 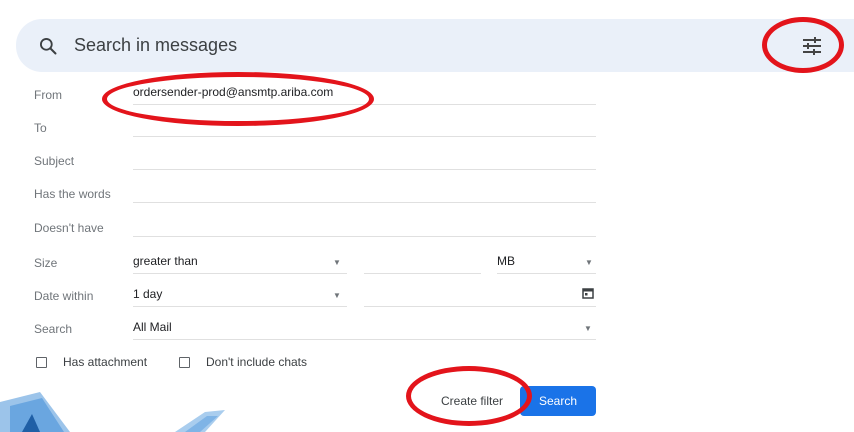 What do you see at coordinates (112, 412) in the screenshot?
I see `decorative-panel-graphic` at bounding box center [112, 412].